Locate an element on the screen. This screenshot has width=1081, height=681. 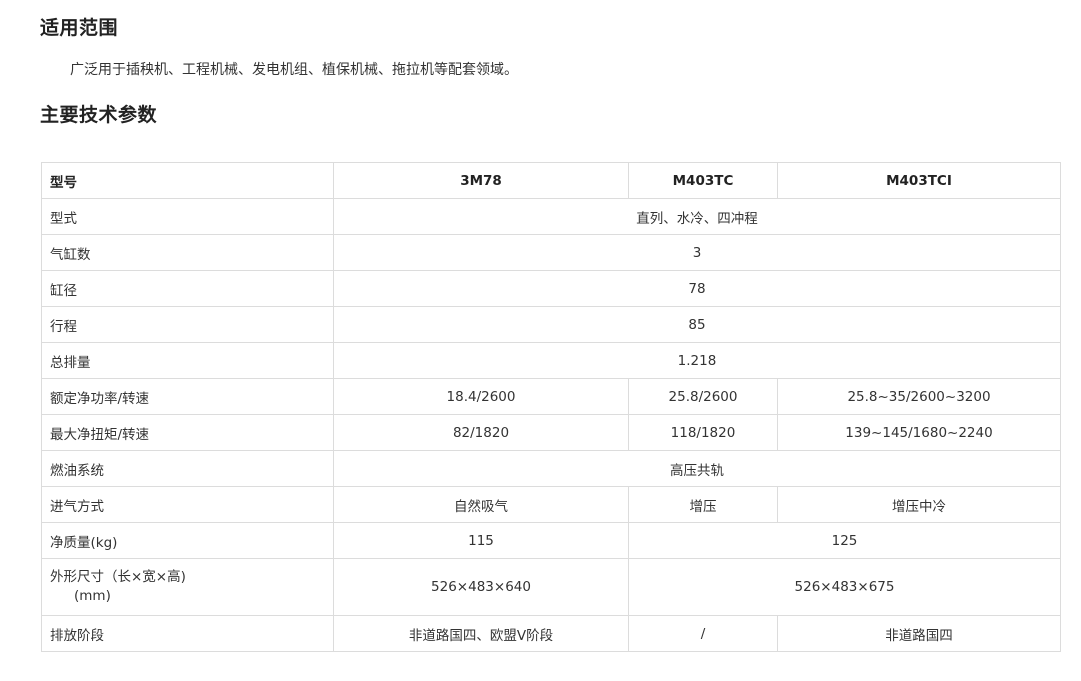
row-label-power: 额定净功率/转速 is located at coordinates (187, 396).